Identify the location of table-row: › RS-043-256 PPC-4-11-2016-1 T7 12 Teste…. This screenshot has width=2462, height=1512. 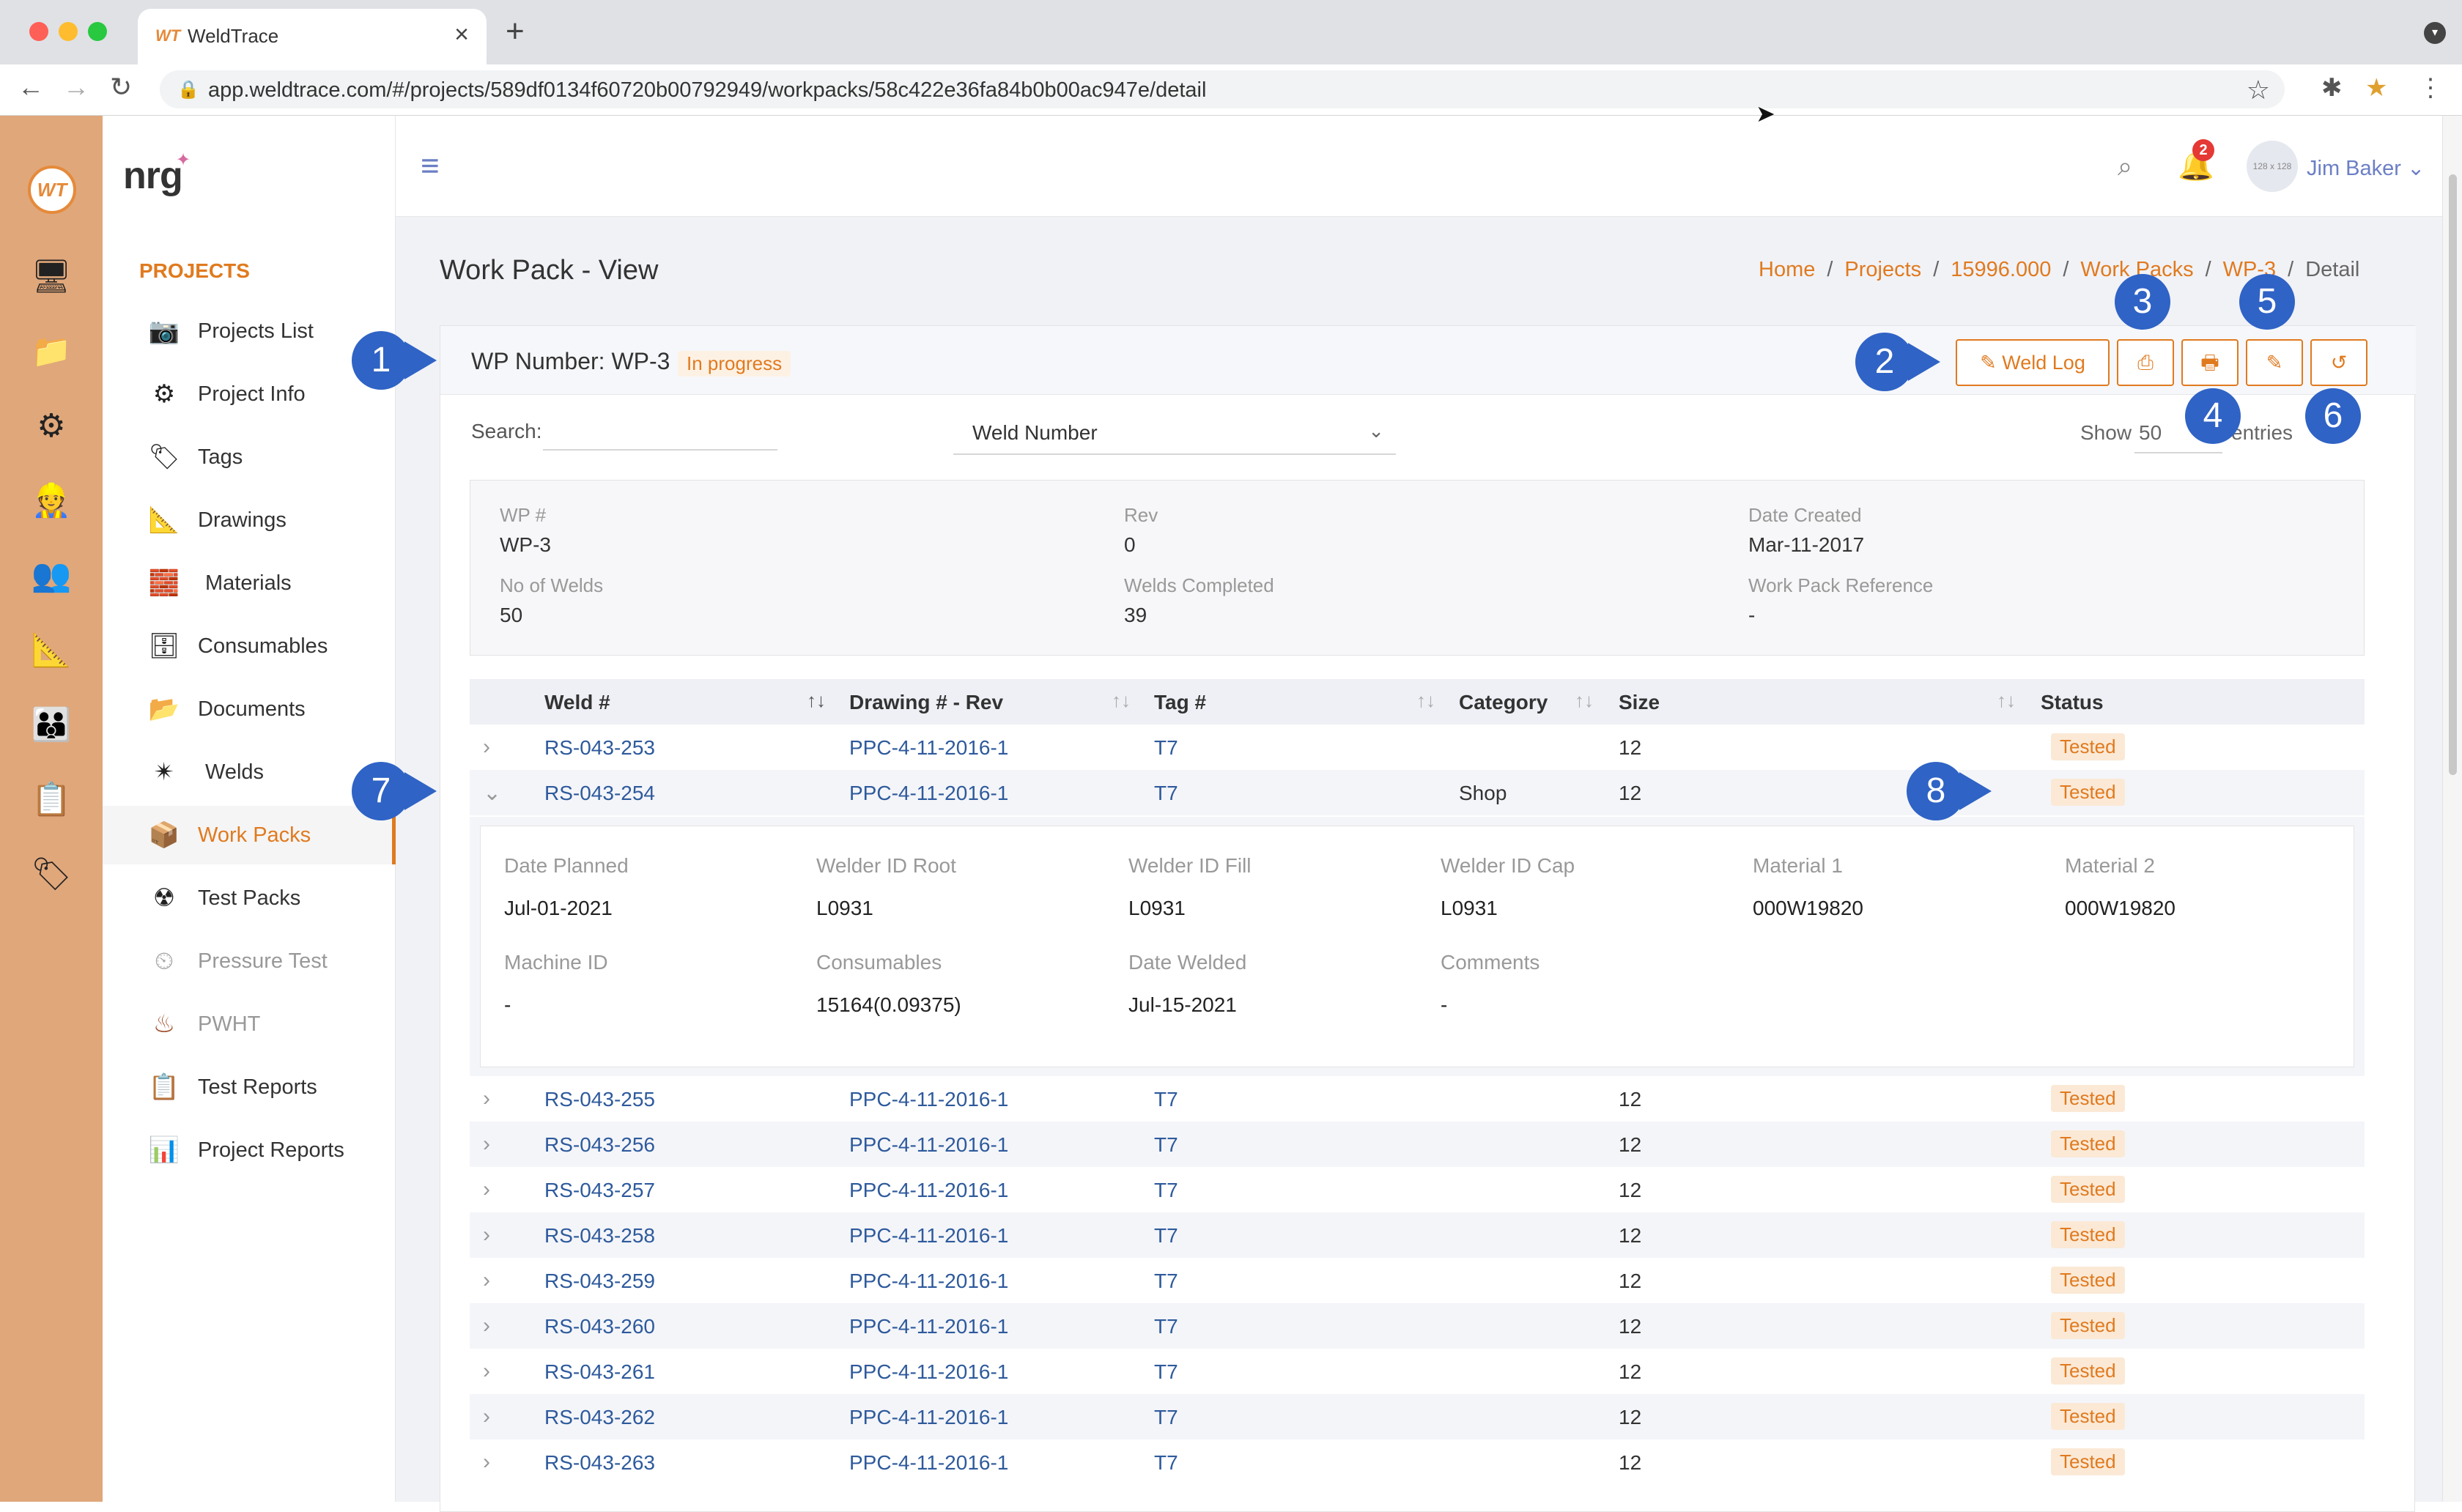
(1417, 1144).